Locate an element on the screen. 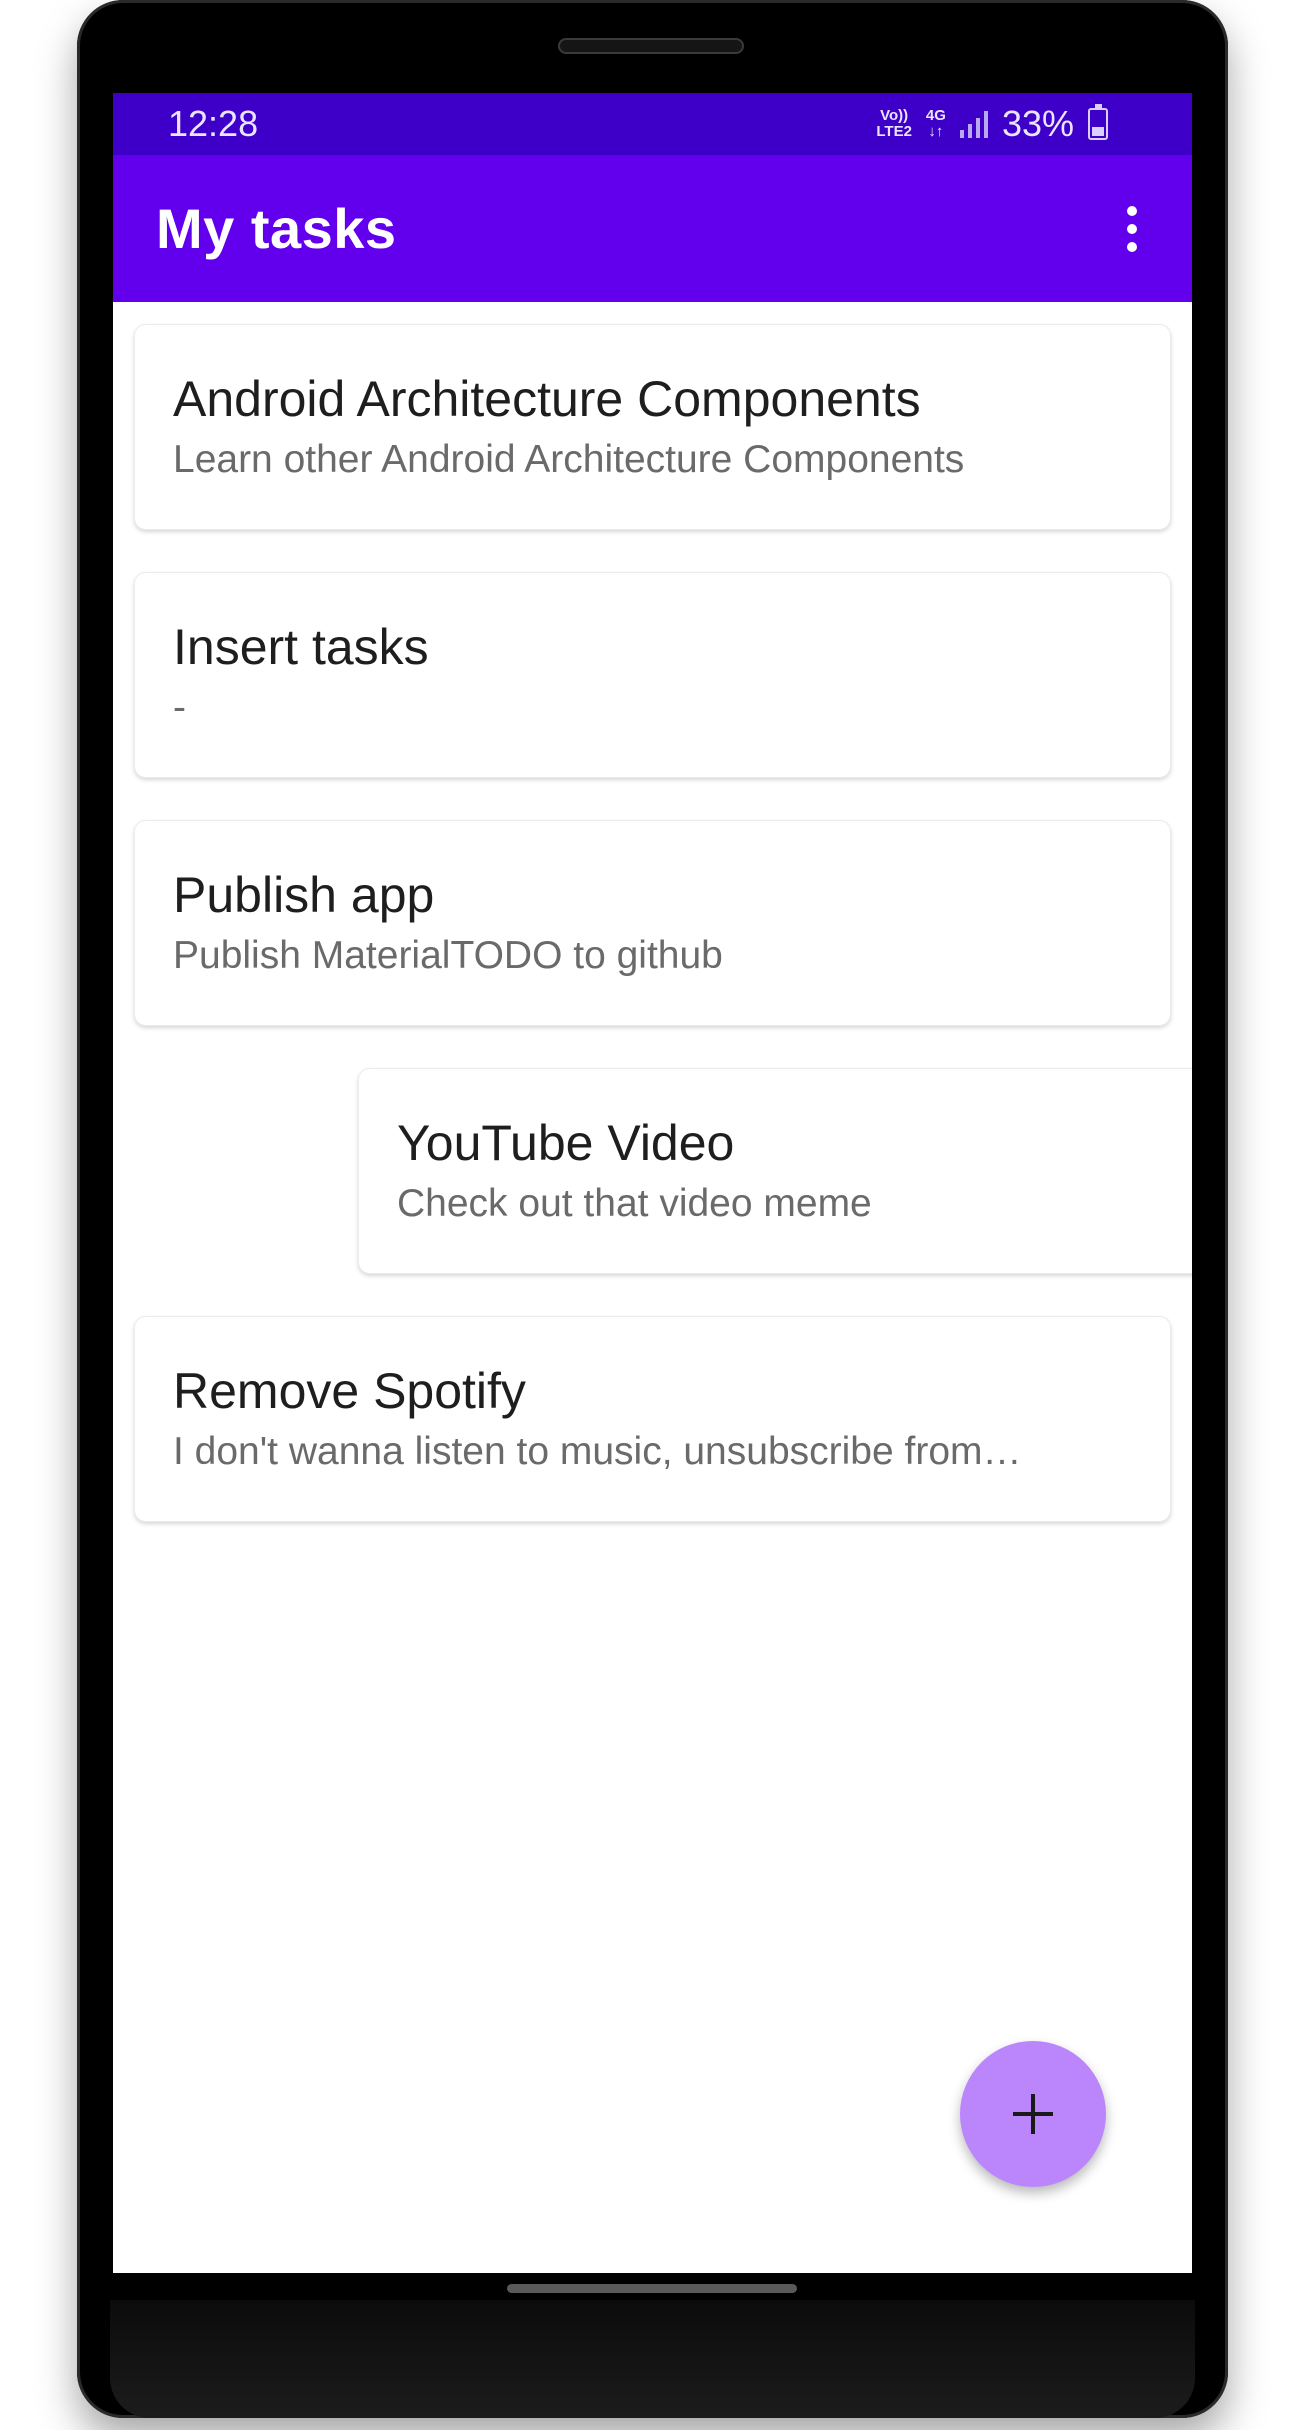  battery-charging-icon is located at coordinates (1098, 122).